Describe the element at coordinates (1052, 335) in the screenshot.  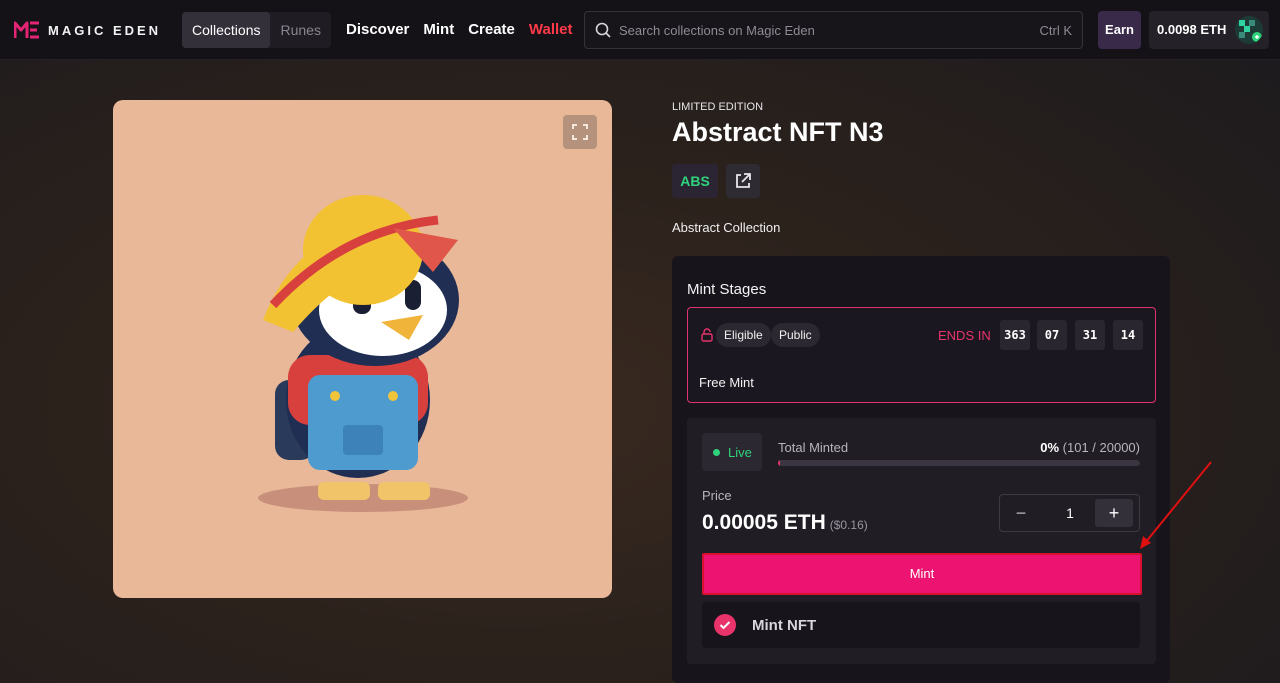
I see `countdown-hours: 07` at that location.